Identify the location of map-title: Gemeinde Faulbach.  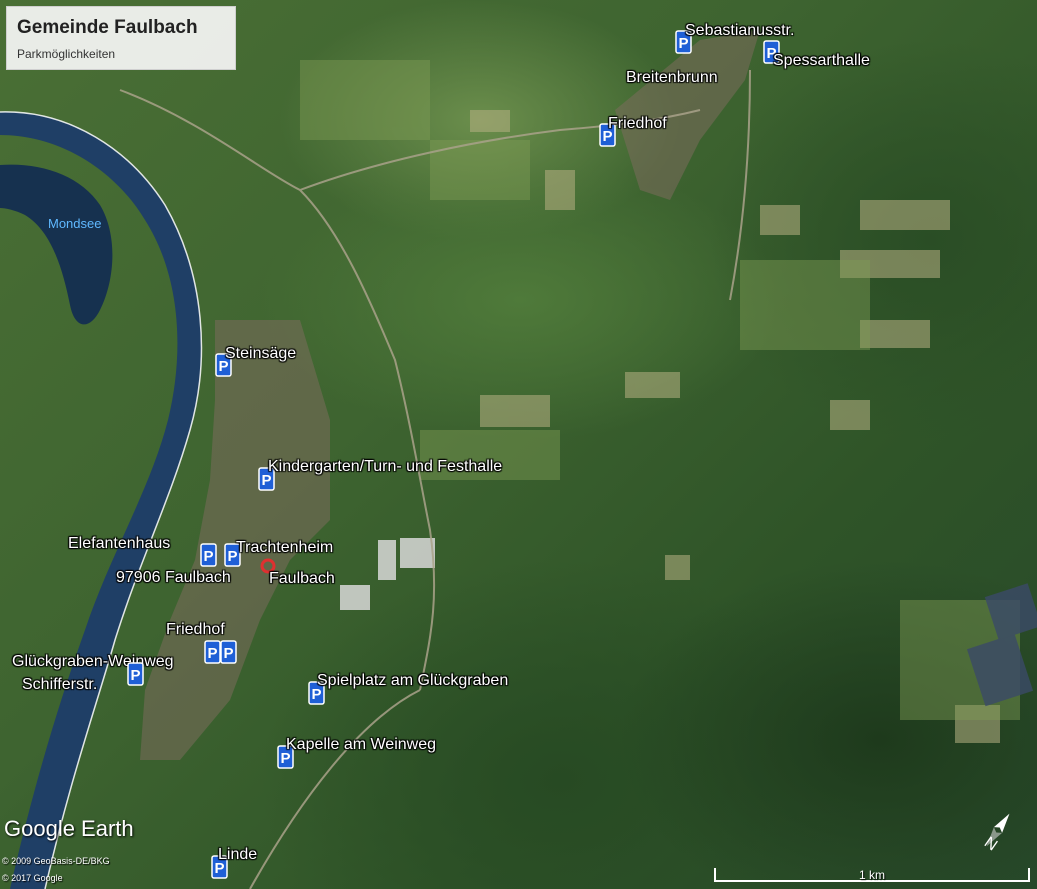
(107, 27).